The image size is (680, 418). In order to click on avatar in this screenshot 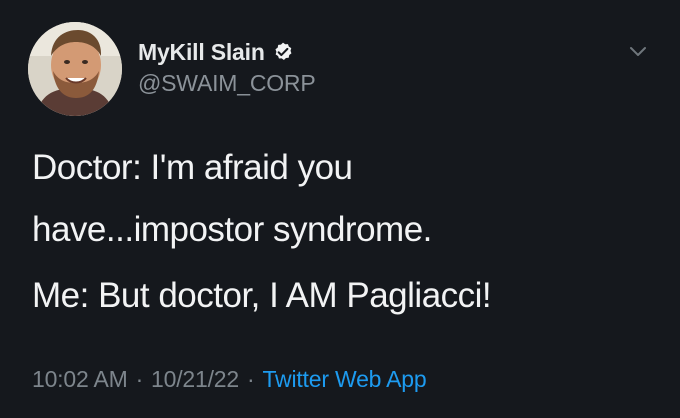, I will do `click(75, 69)`.